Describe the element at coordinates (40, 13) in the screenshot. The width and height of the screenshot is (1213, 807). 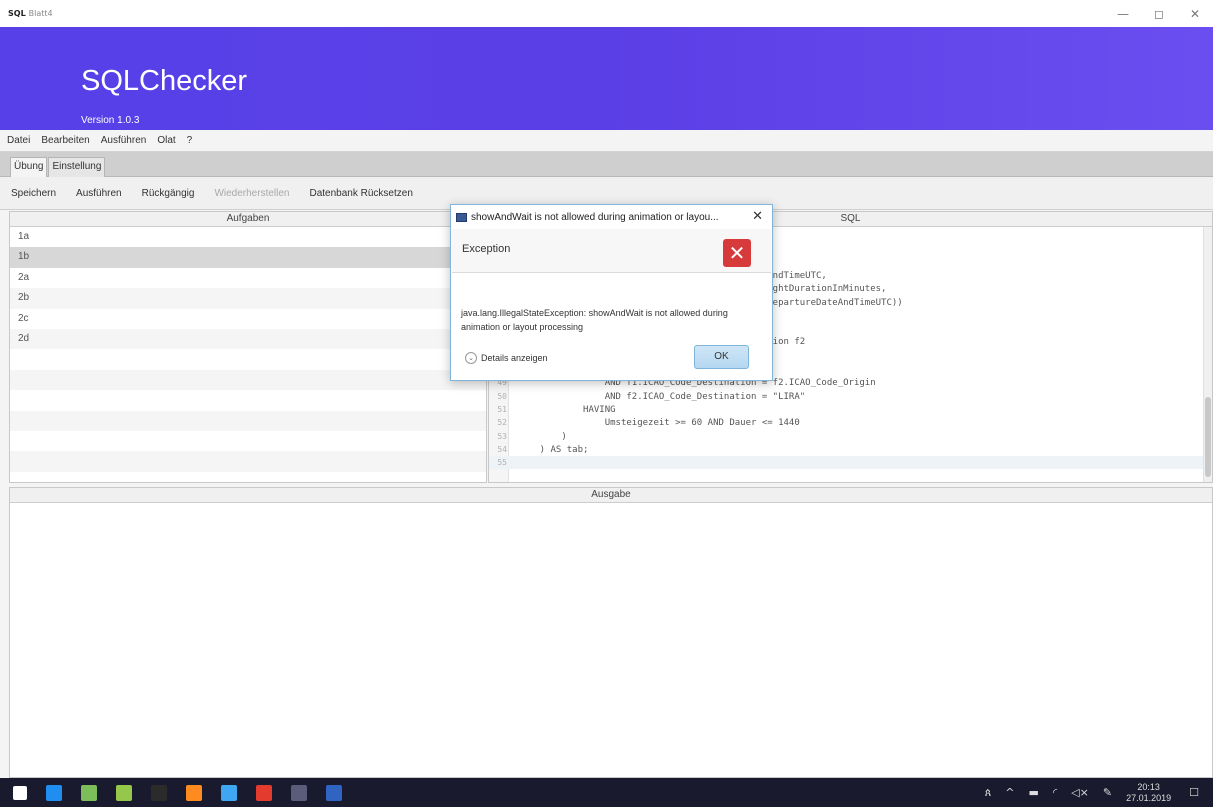
I see `window-title: Blatt4` at that location.